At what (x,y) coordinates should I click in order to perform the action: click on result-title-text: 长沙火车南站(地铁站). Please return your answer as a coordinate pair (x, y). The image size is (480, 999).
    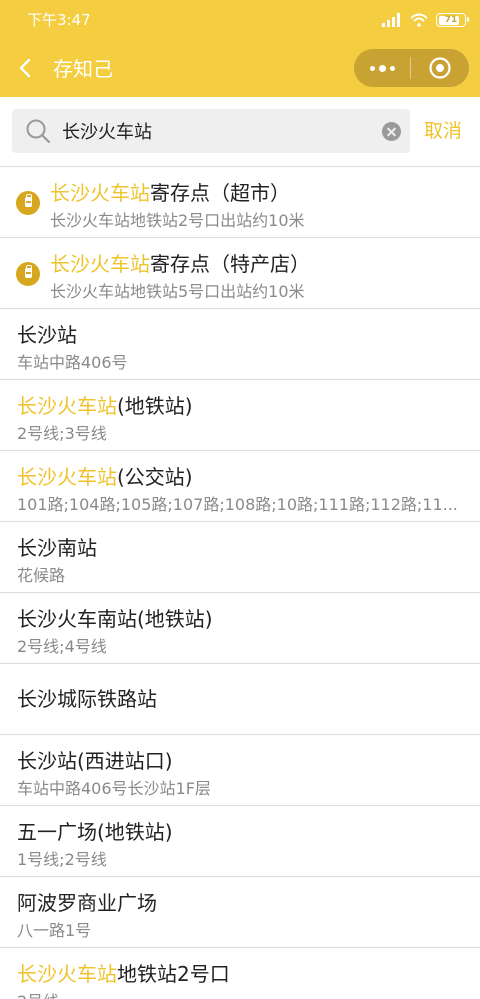
    Looking at the image, I should click on (115, 619).